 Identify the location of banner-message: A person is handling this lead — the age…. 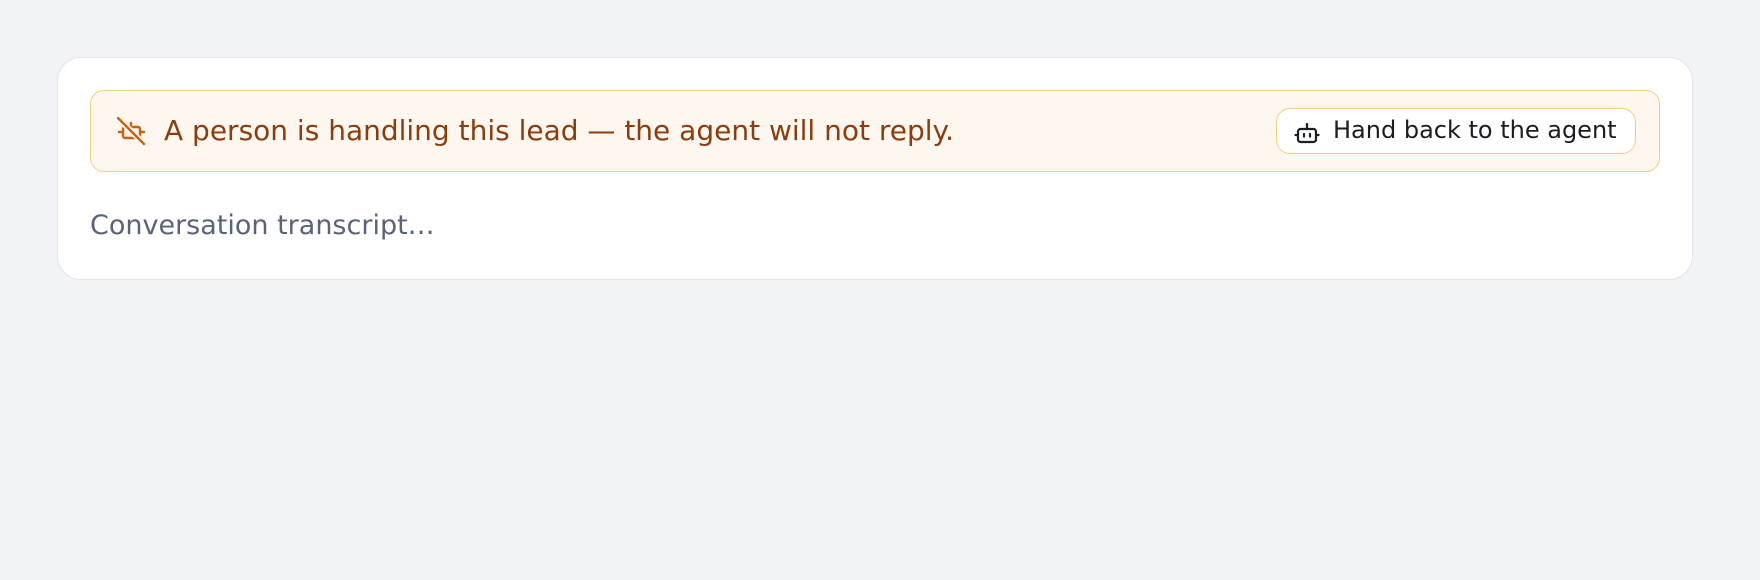
(559, 130).